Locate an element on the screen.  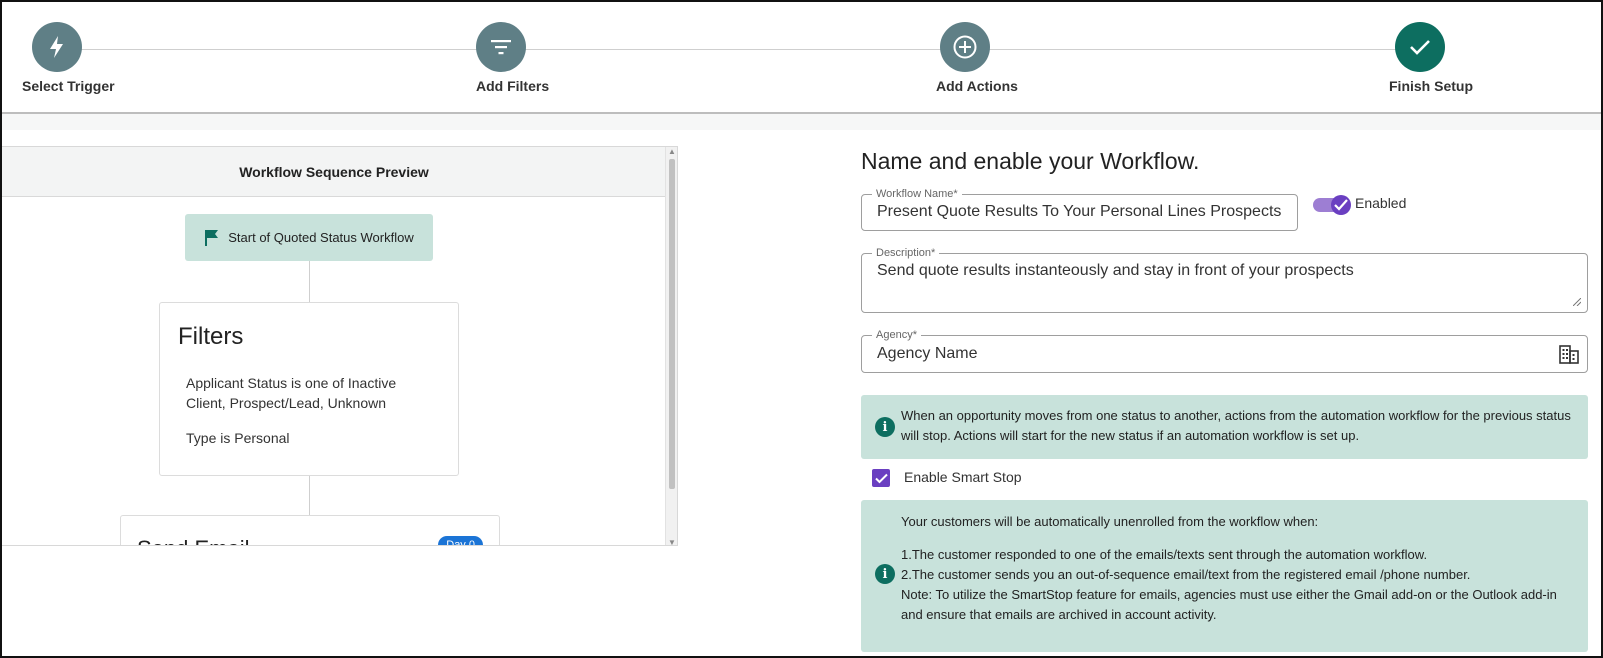
preview-scrollbar: ▲ ▼ is located at coordinates (671, 346).